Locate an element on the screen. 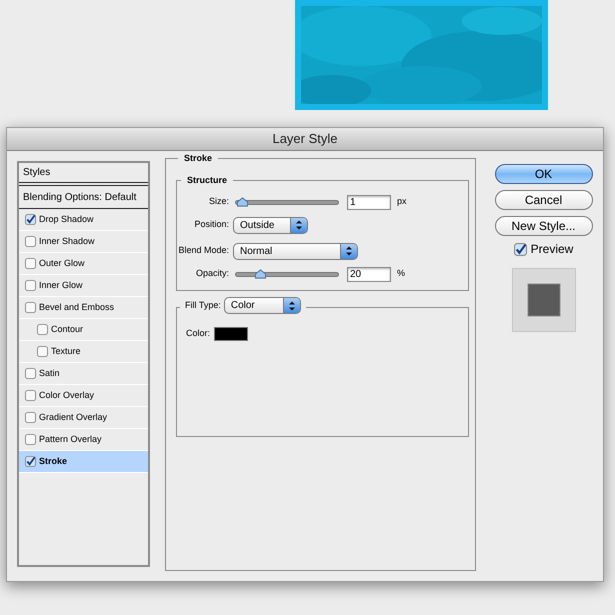  color-swatch is located at coordinates (231, 334).